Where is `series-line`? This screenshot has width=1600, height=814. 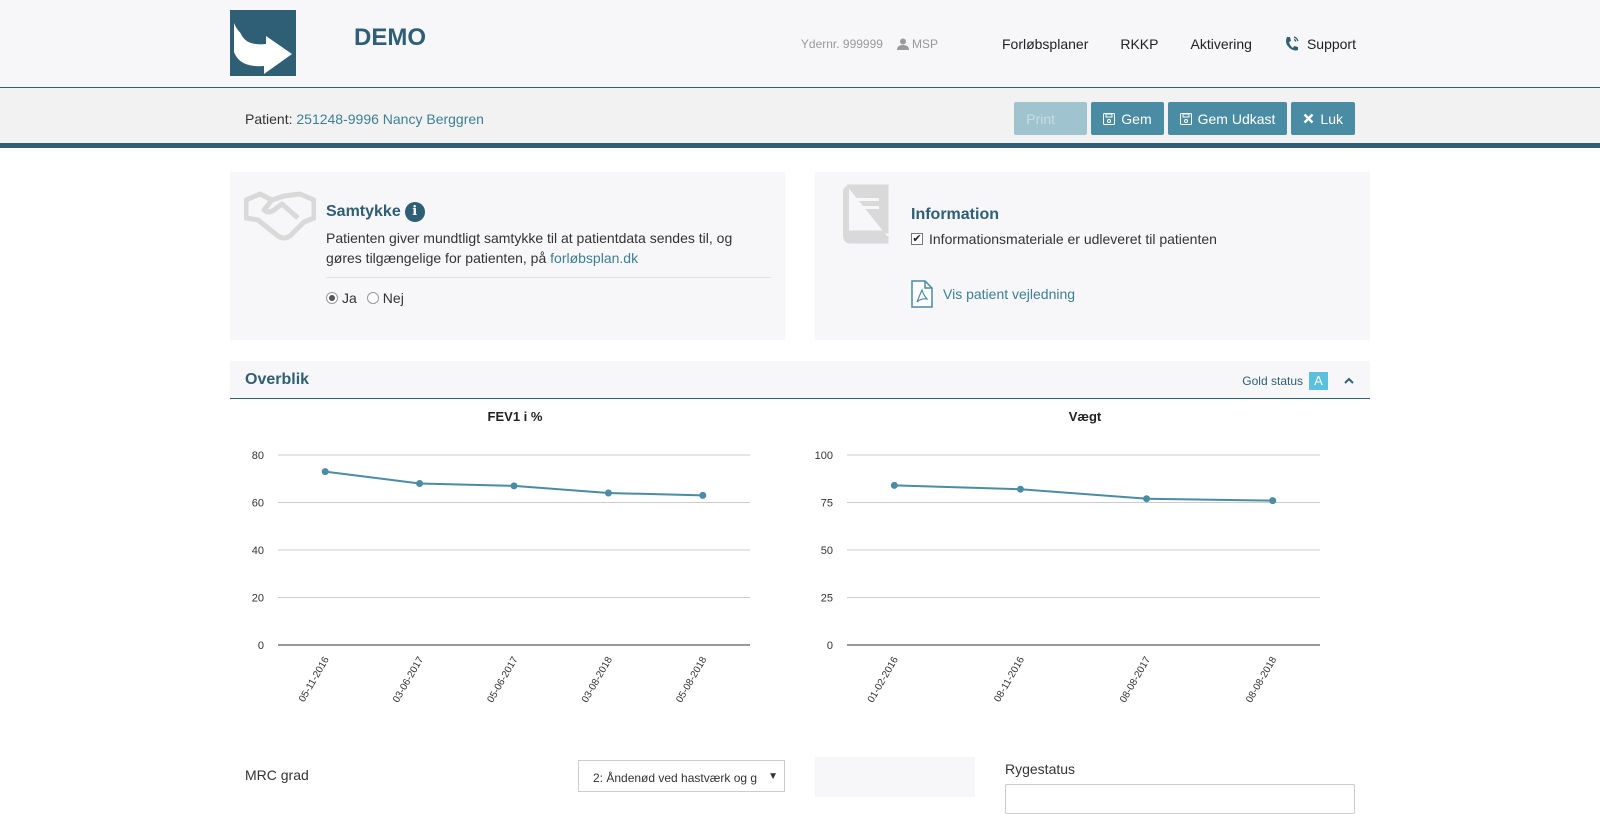 series-line is located at coordinates (1083, 493).